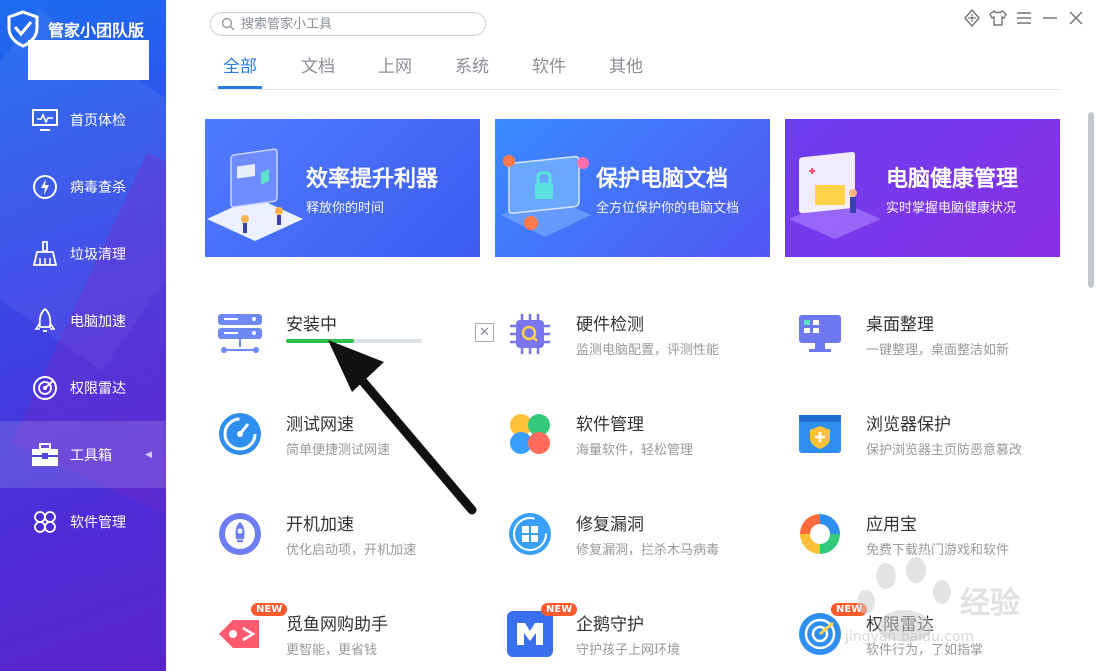  I want to click on banner-title: 保护电脑文档, so click(662, 179).